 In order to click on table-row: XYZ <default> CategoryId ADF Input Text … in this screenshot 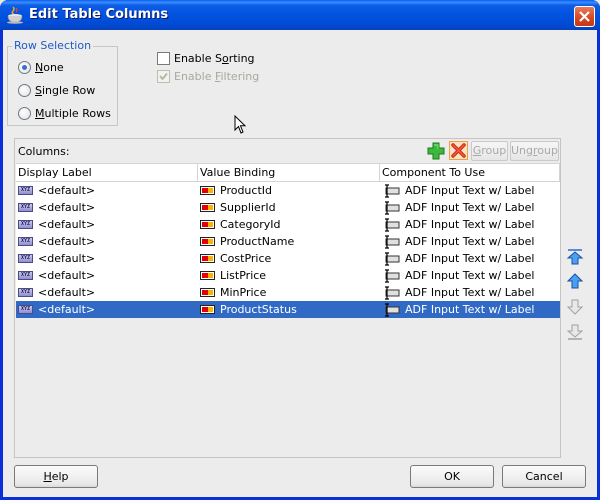, I will do `click(288, 224)`.